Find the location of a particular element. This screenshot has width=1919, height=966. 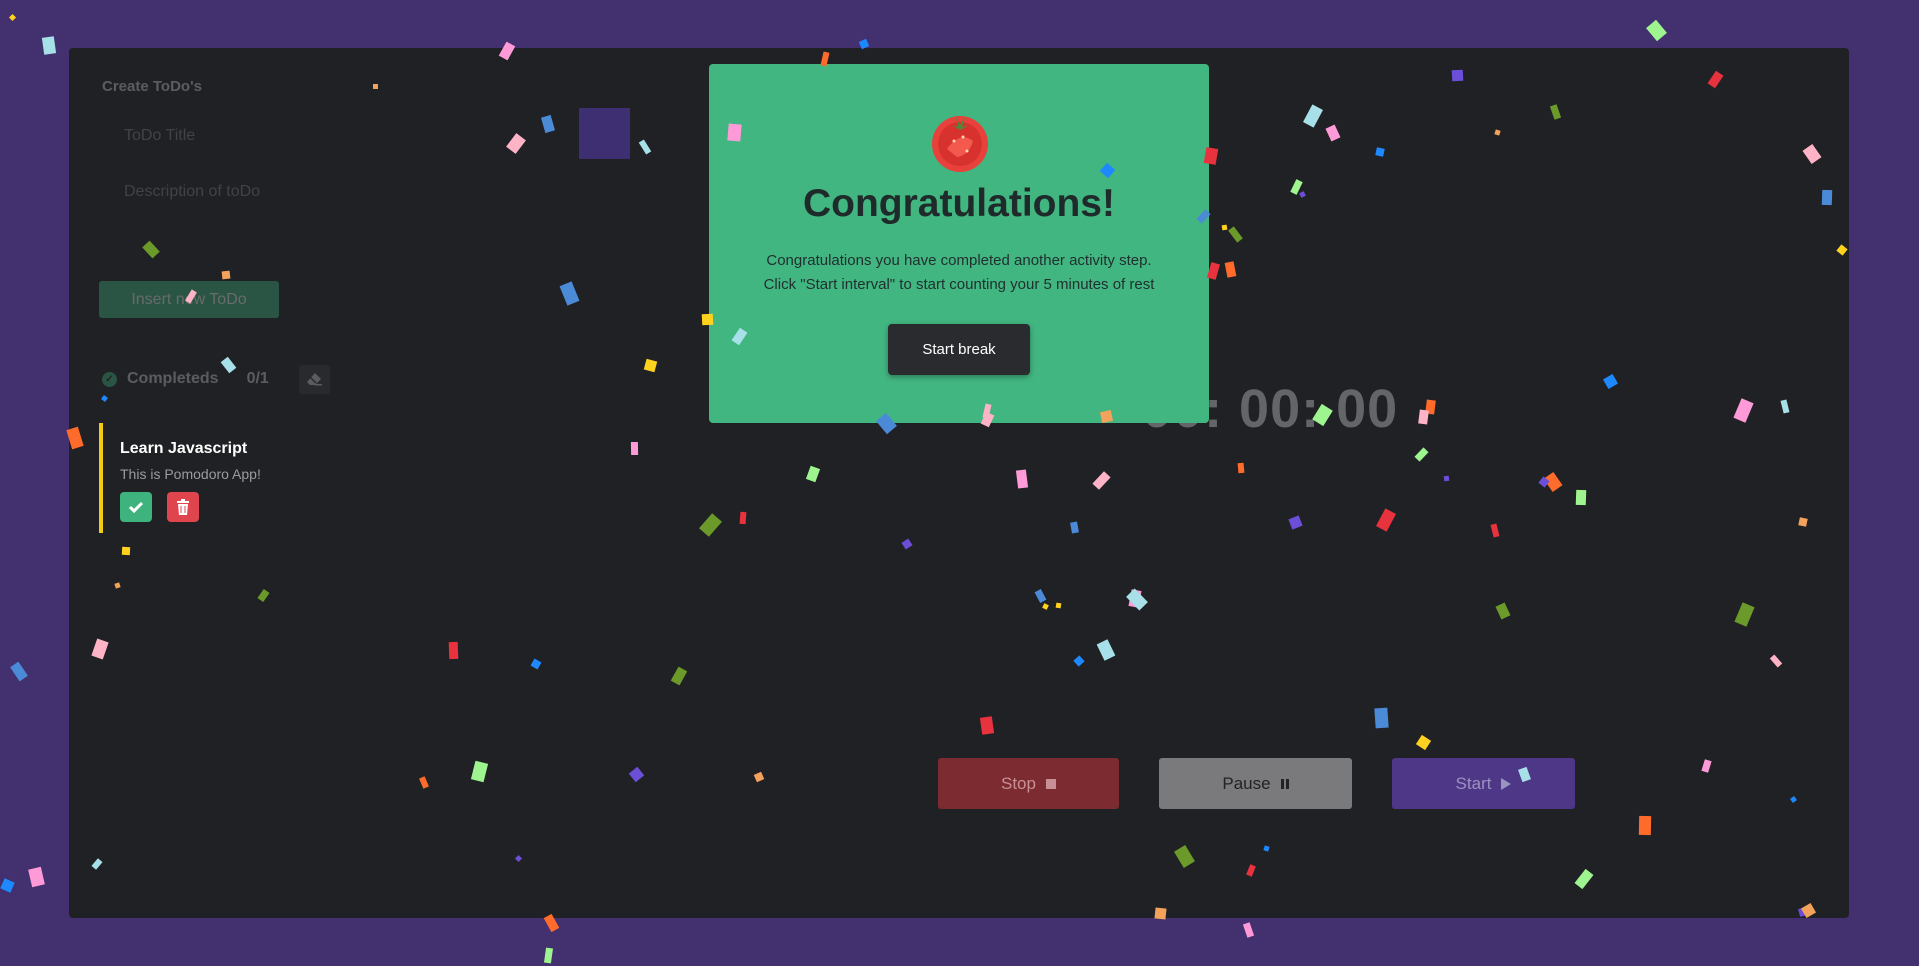

clear-completed-button is located at coordinates (314, 379).